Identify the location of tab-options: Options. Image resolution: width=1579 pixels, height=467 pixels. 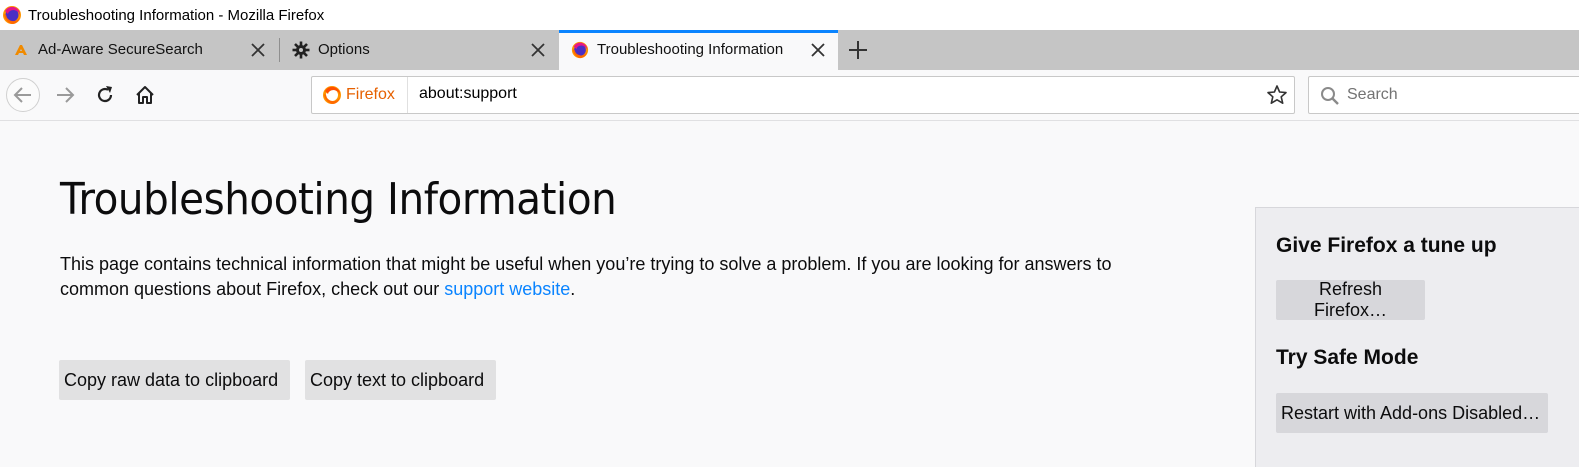
(419, 50).